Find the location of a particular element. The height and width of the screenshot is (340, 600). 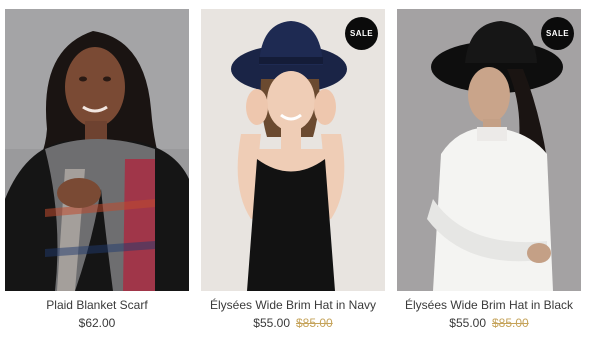

price-row: $62.00 is located at coordinates (97, 323).